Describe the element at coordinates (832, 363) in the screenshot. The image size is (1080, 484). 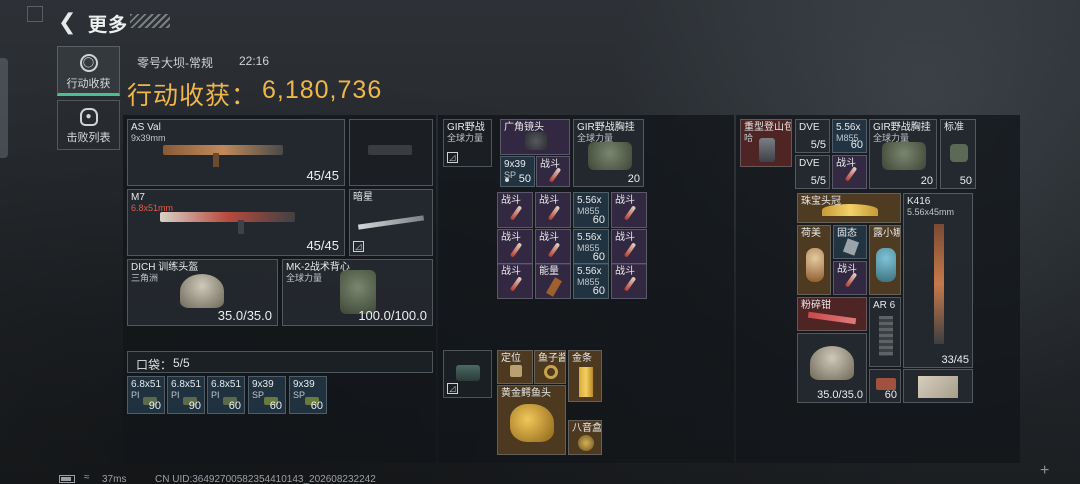
I see `helmet-icon` at that location.